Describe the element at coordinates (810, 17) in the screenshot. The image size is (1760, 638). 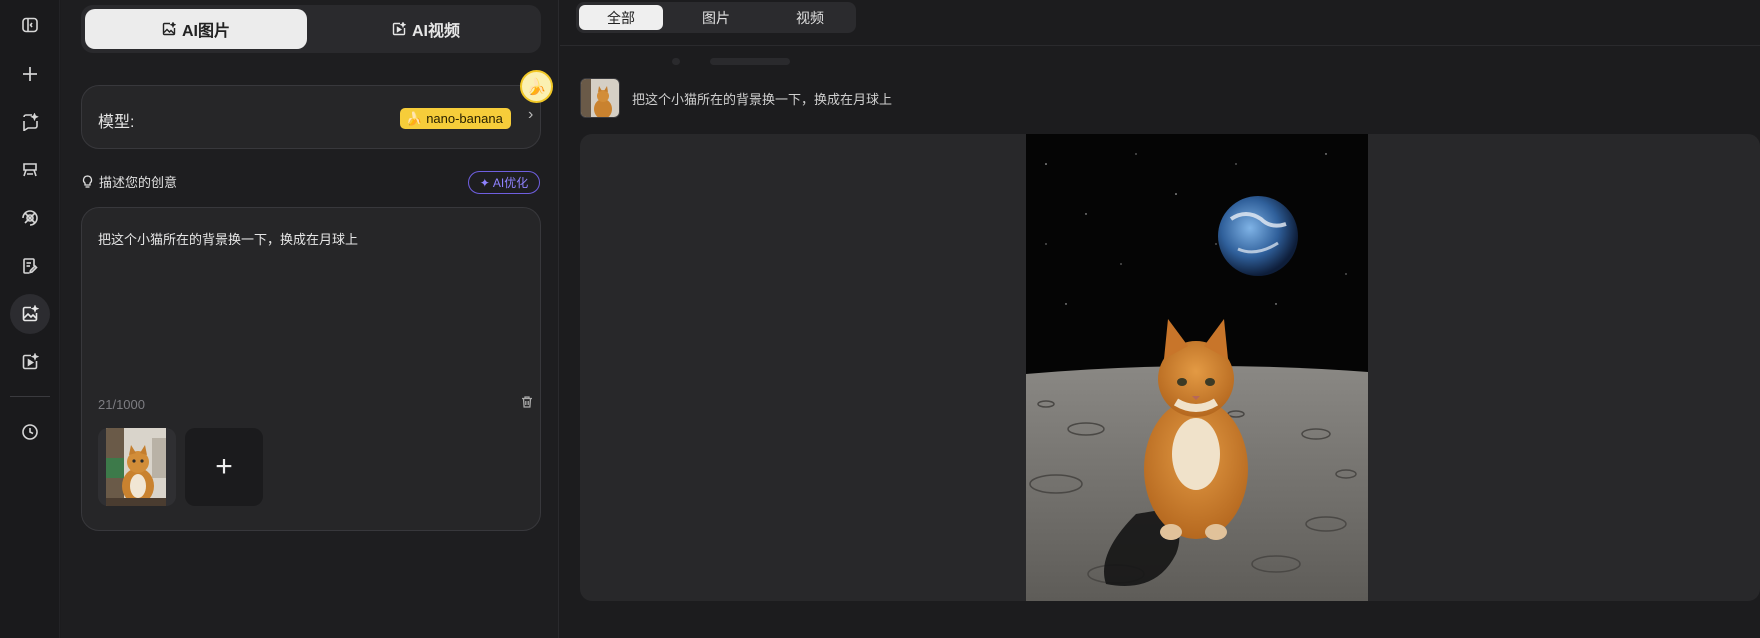
I see `tab-videos: 视频` at that location.